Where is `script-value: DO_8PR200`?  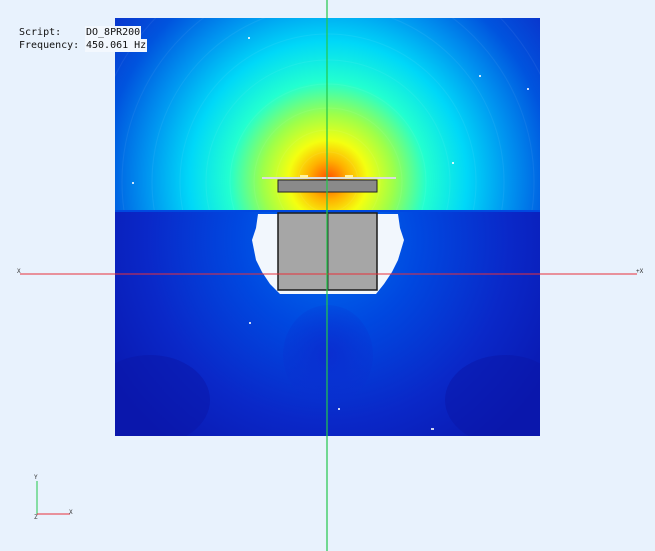 script-value: DO_8PR200 is located at coordinates (113, 32).